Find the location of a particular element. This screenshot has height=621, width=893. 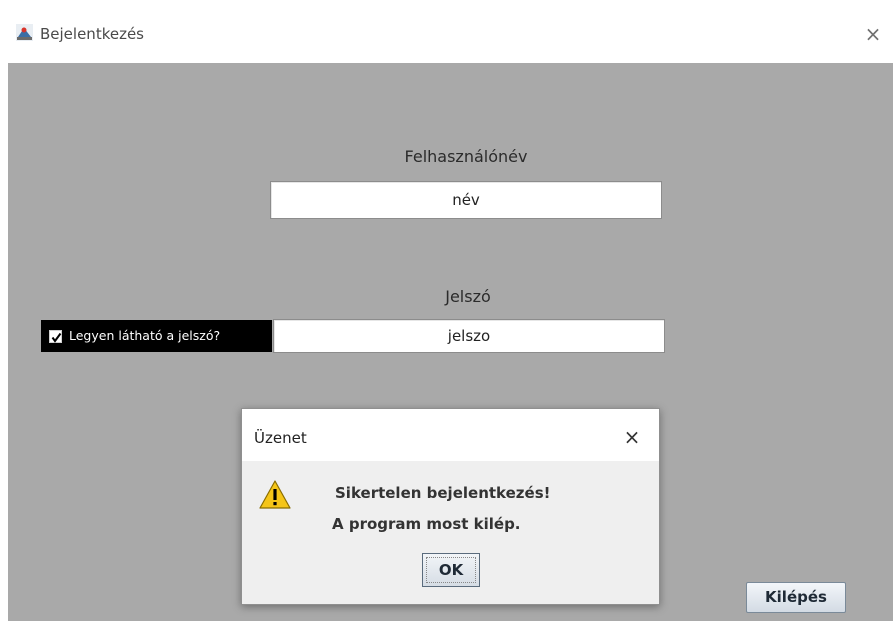

show-password-checkbox: Legyen látható a jelszó? is located at coordinates (156, 336).